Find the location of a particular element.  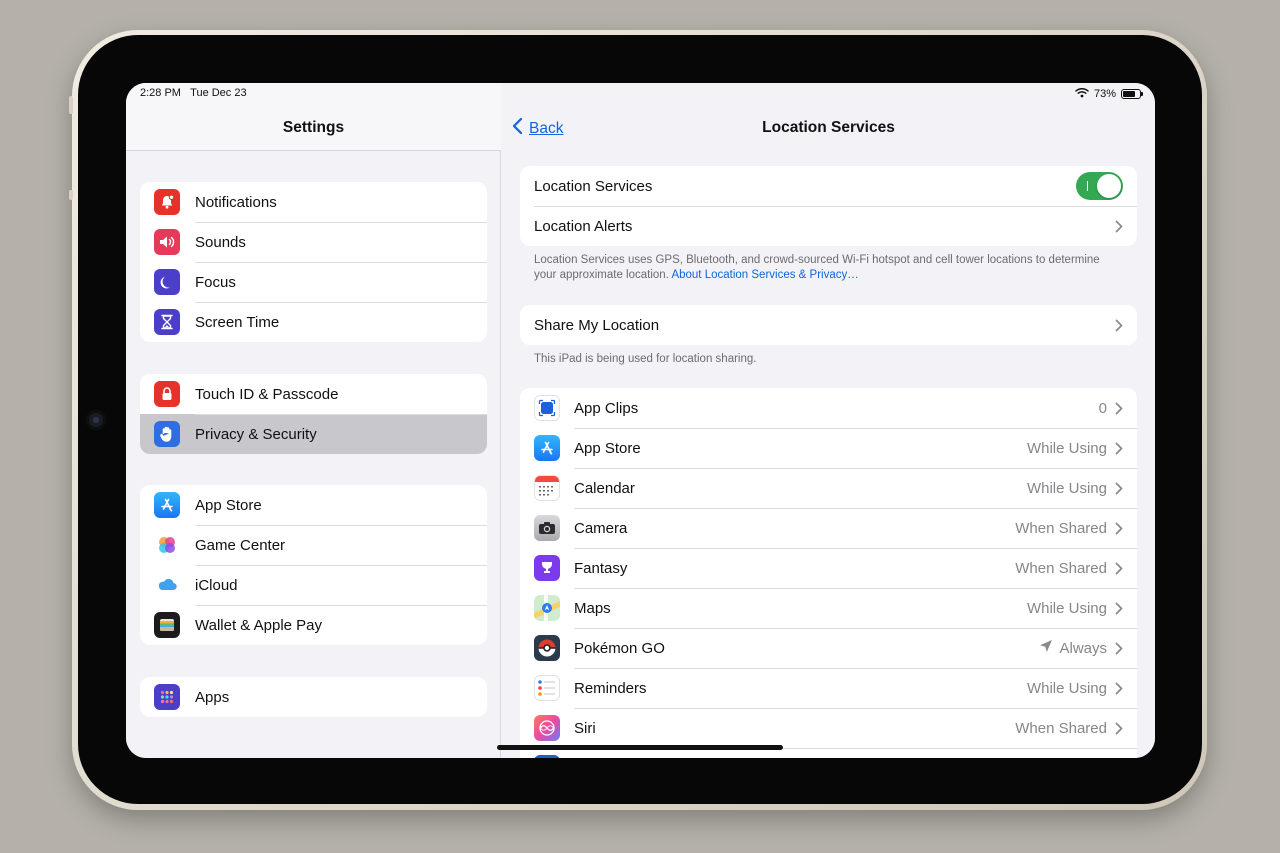

sidebar-item-label: Screen Time is located at coordinates (237, 322).